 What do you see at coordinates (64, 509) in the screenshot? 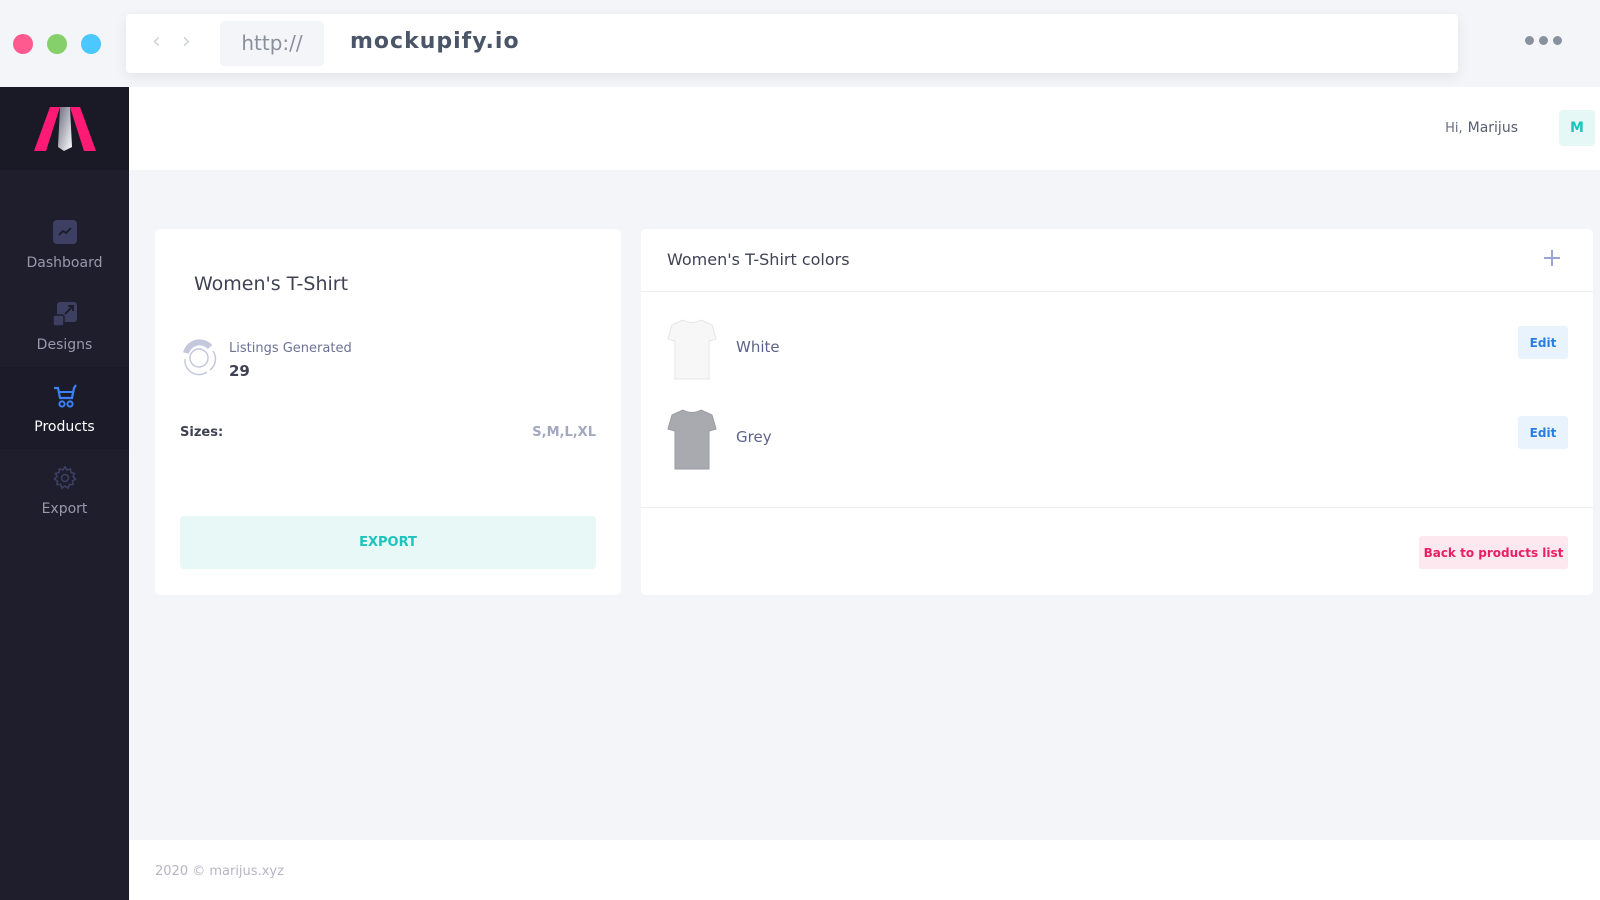
I see `sidebar-item-label: Export` at bounding box center [64, 509].